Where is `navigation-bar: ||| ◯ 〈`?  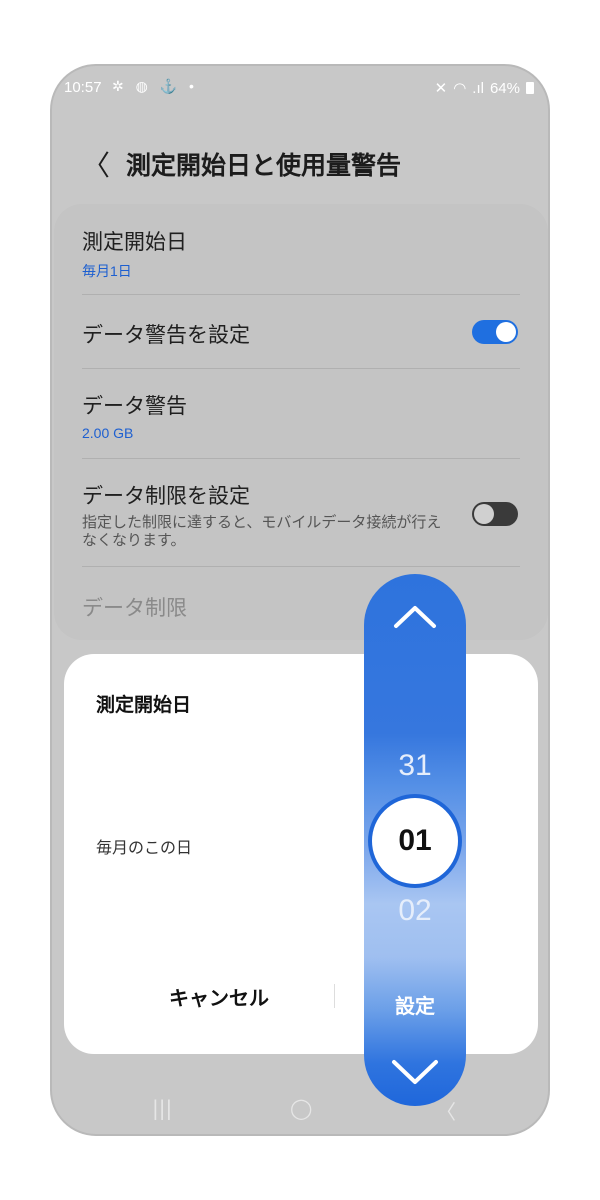 navigation-bar: ||| ◯ 〈 is located at coordinates (300, 1104).